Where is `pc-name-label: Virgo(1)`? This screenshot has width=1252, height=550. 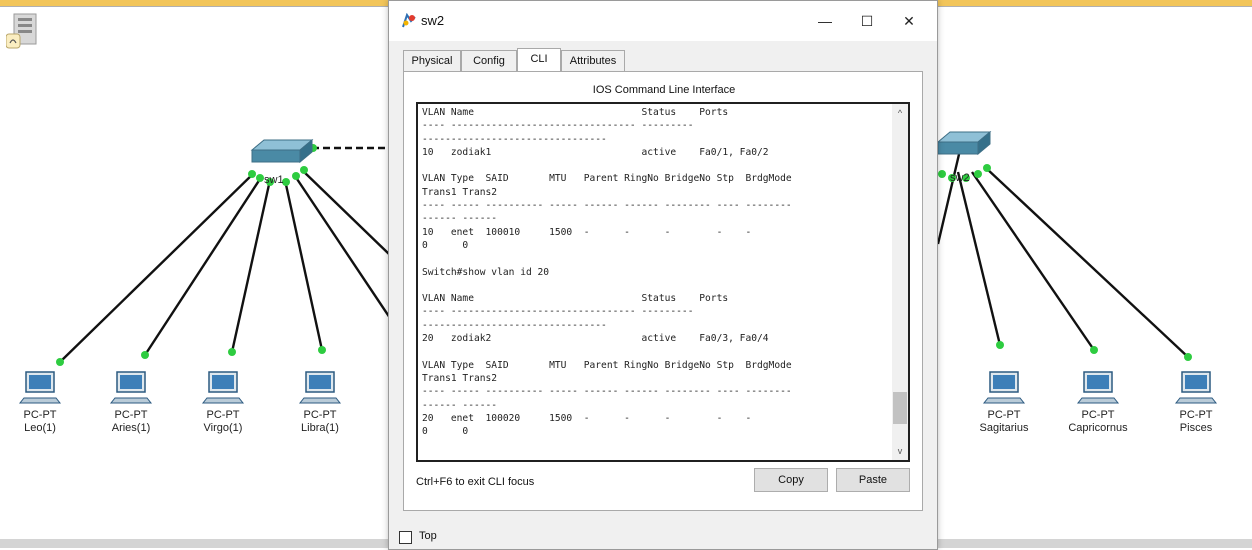
pc-name-label: Virgo(1) is located at coordinates (223, 428).